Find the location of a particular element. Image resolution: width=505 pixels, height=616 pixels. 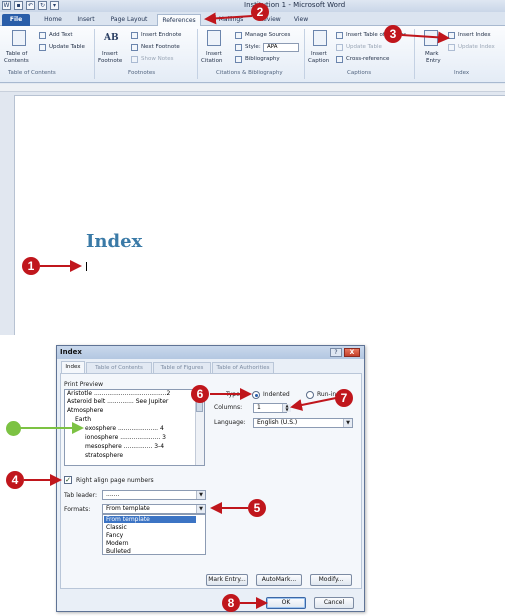

callout-badge: 1 is located at coordinates (31, 266).